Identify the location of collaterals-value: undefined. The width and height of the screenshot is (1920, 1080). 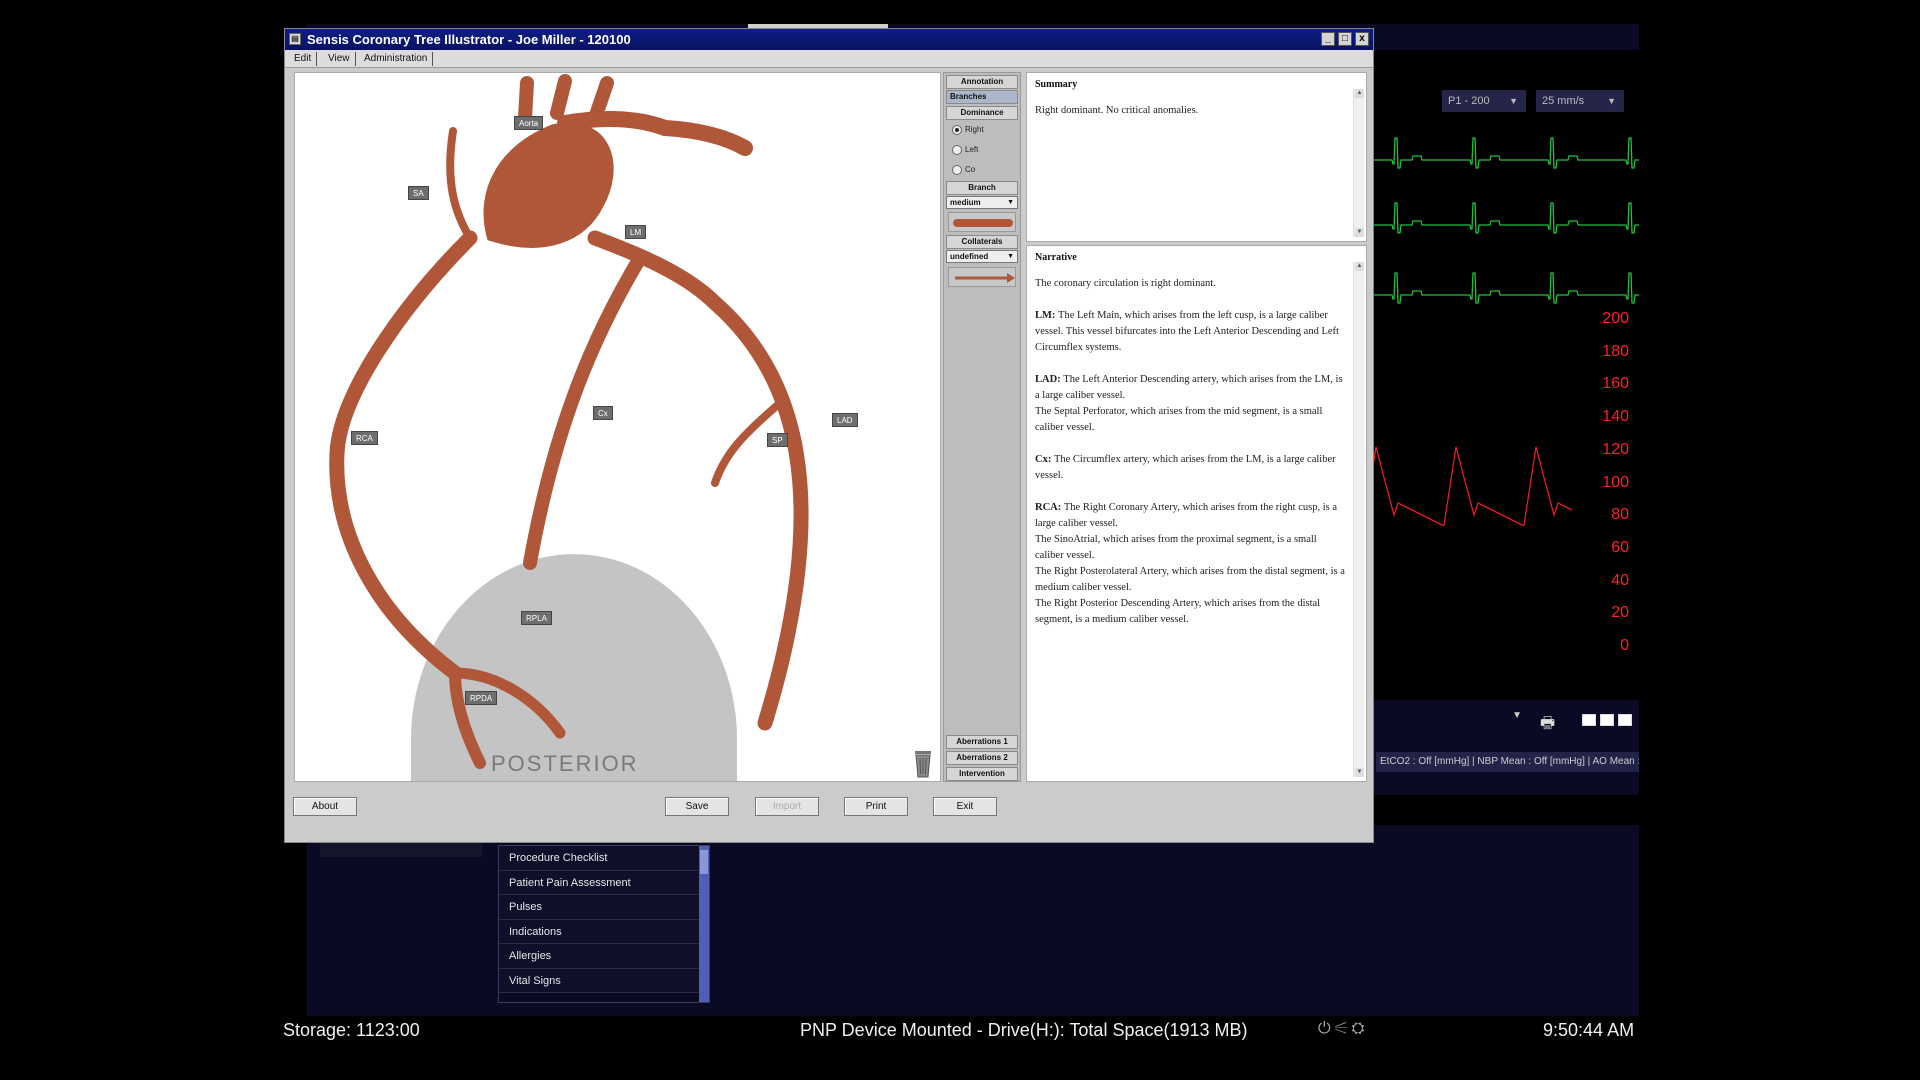
(969, 256).